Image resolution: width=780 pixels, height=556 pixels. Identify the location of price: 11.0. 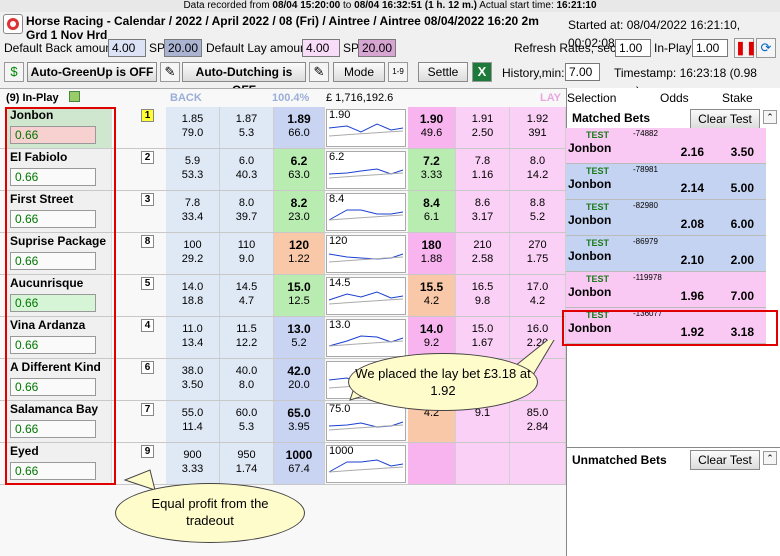
(192, 329).